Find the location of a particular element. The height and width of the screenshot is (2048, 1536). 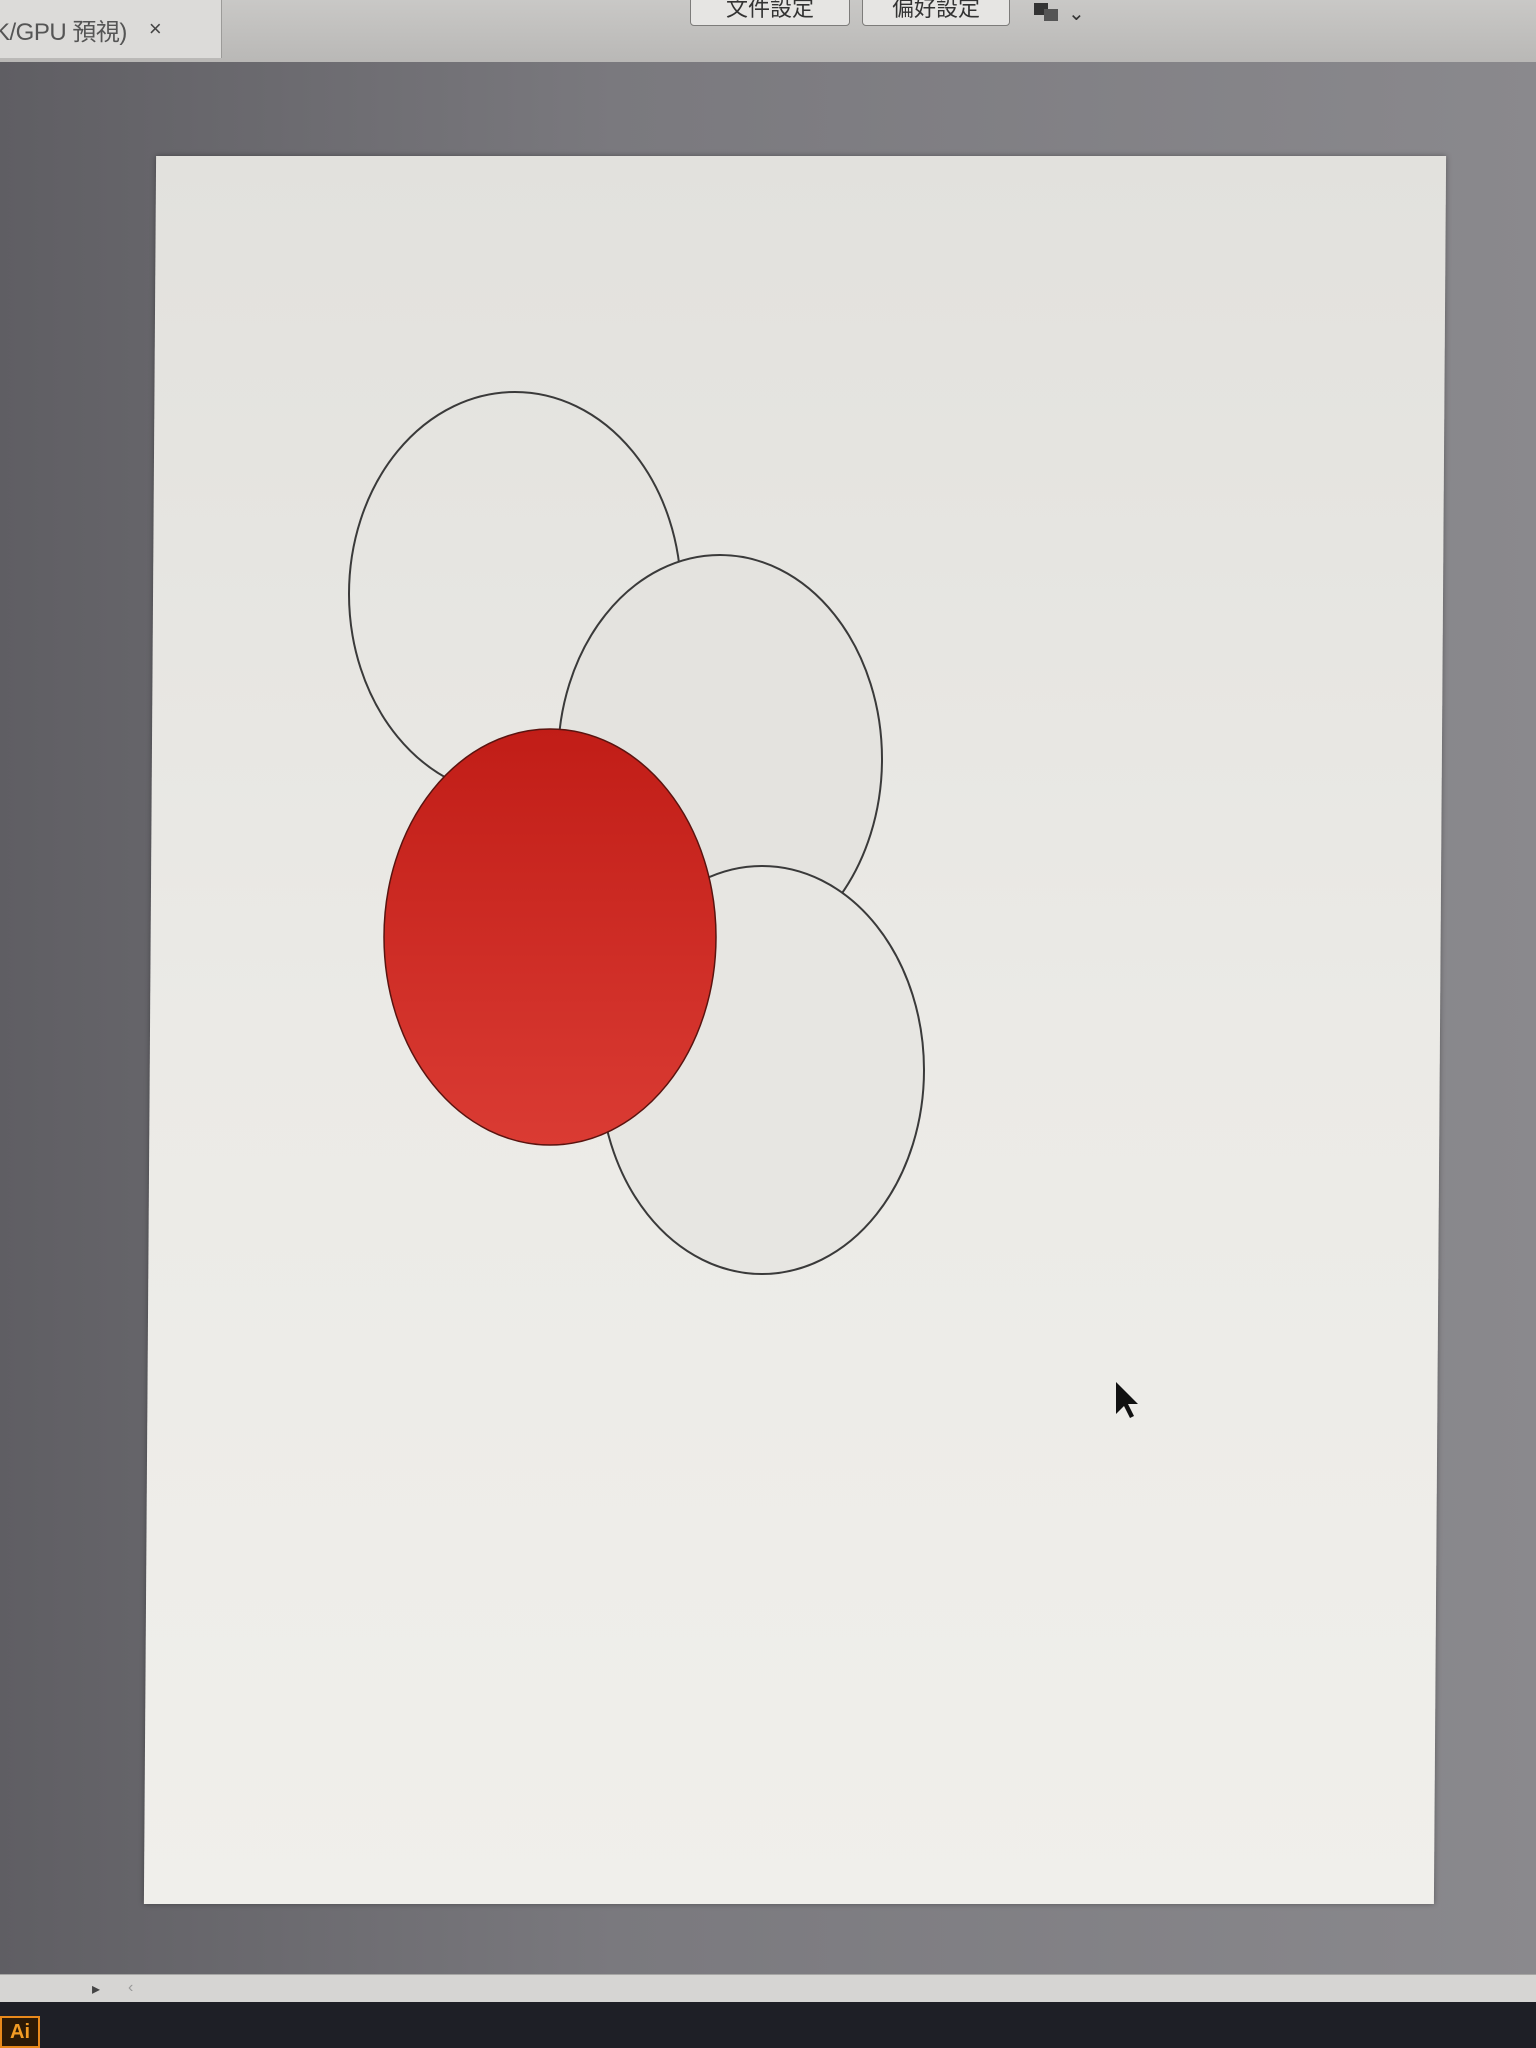

red-filled-circle is located at coordinates (550, 937).